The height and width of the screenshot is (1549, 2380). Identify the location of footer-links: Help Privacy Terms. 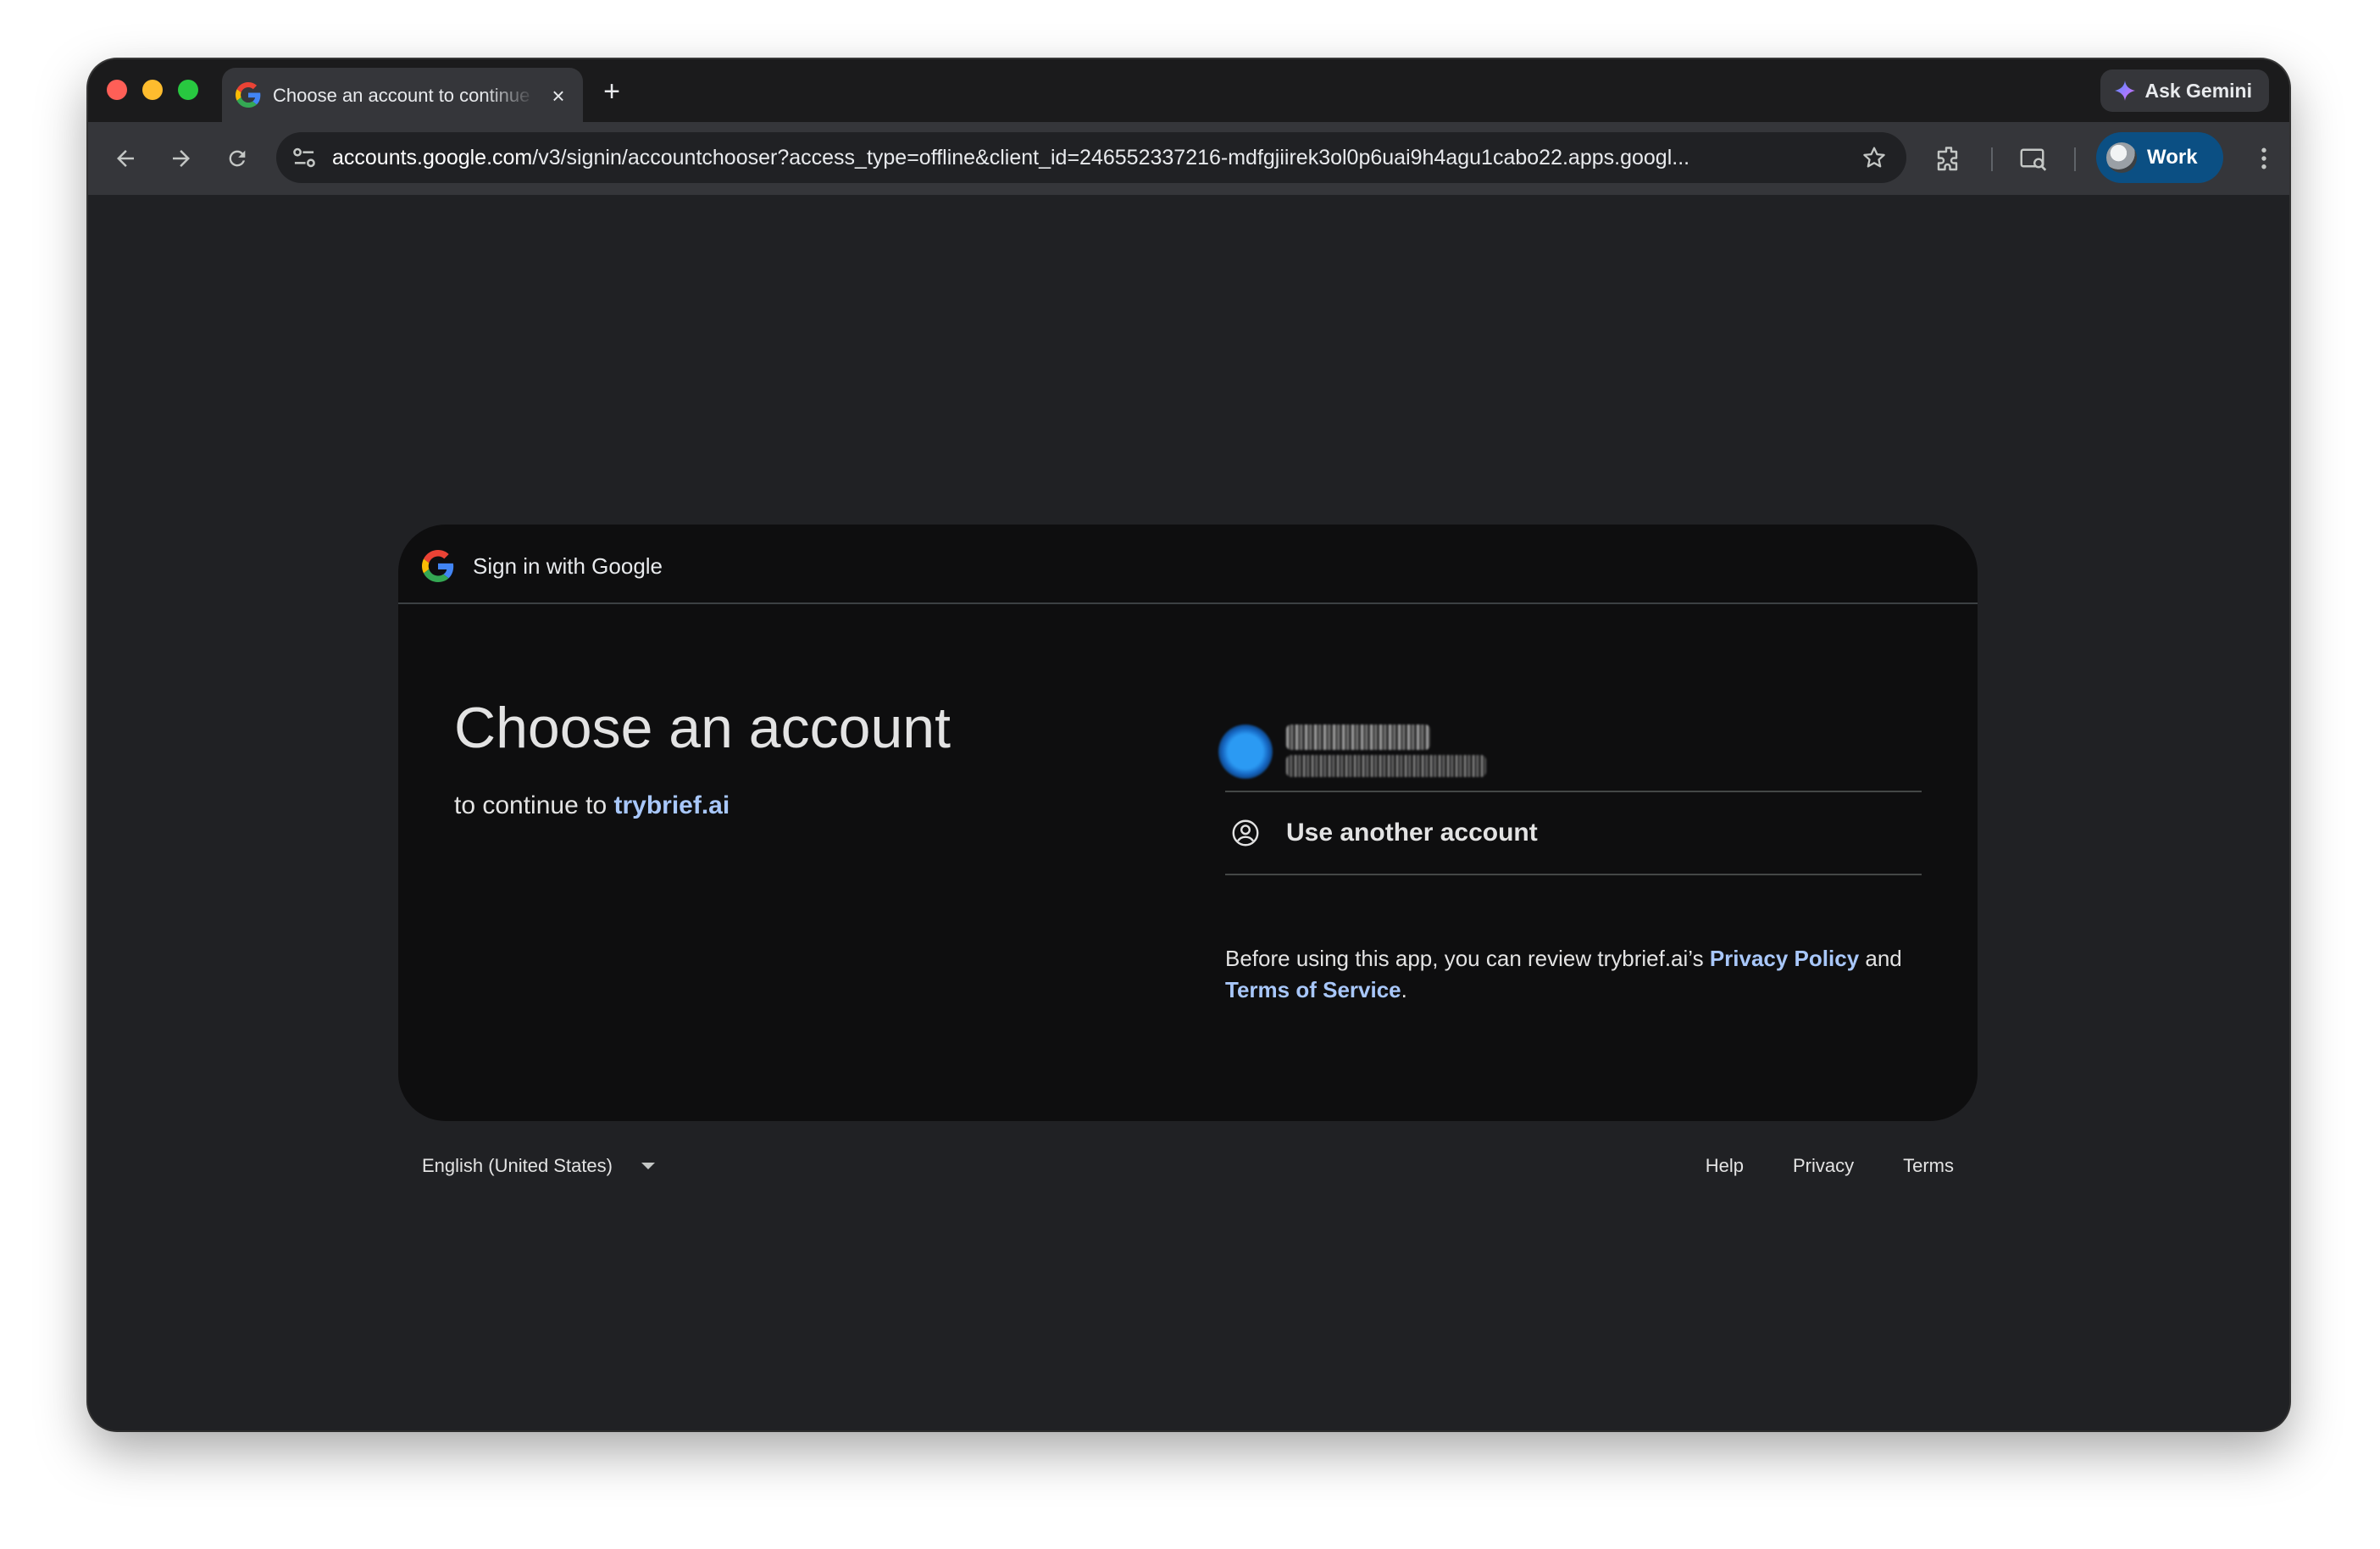
(1830, 1166).